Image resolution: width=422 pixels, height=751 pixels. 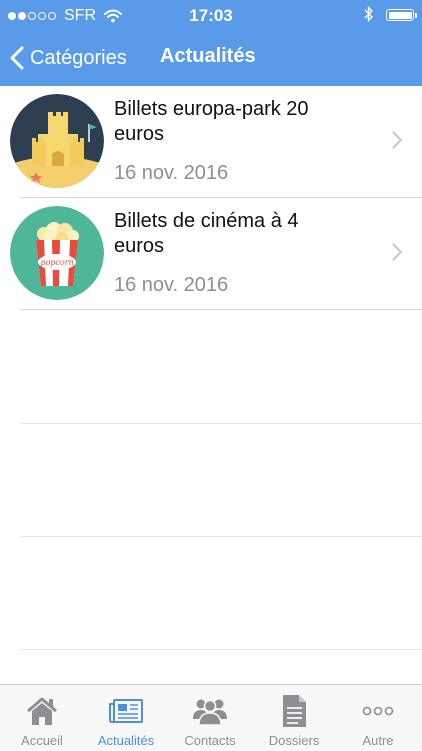 I want to click on tab-contacts: Contacts, so click(x=210, y=718).